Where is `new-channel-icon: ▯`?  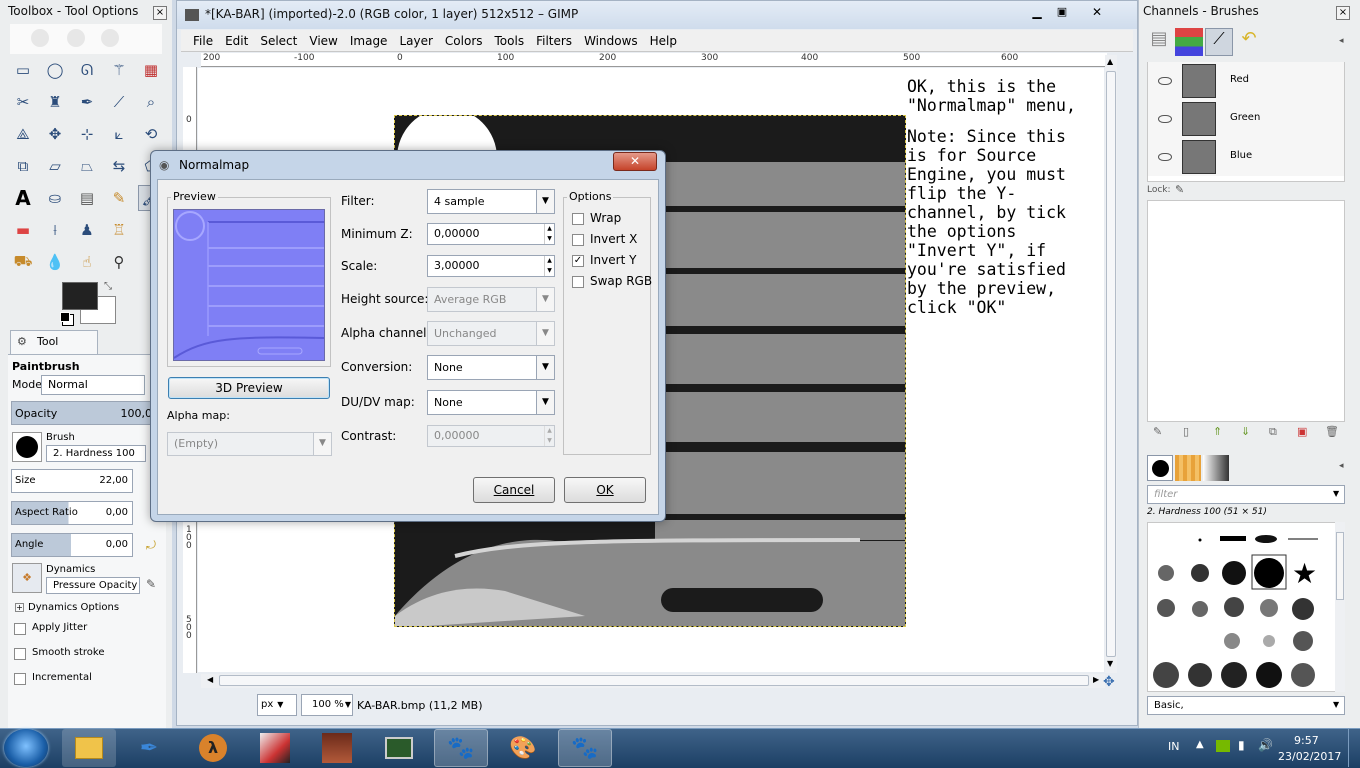 new-channel-icon: ▯ is located at coordinates (1186, 431).